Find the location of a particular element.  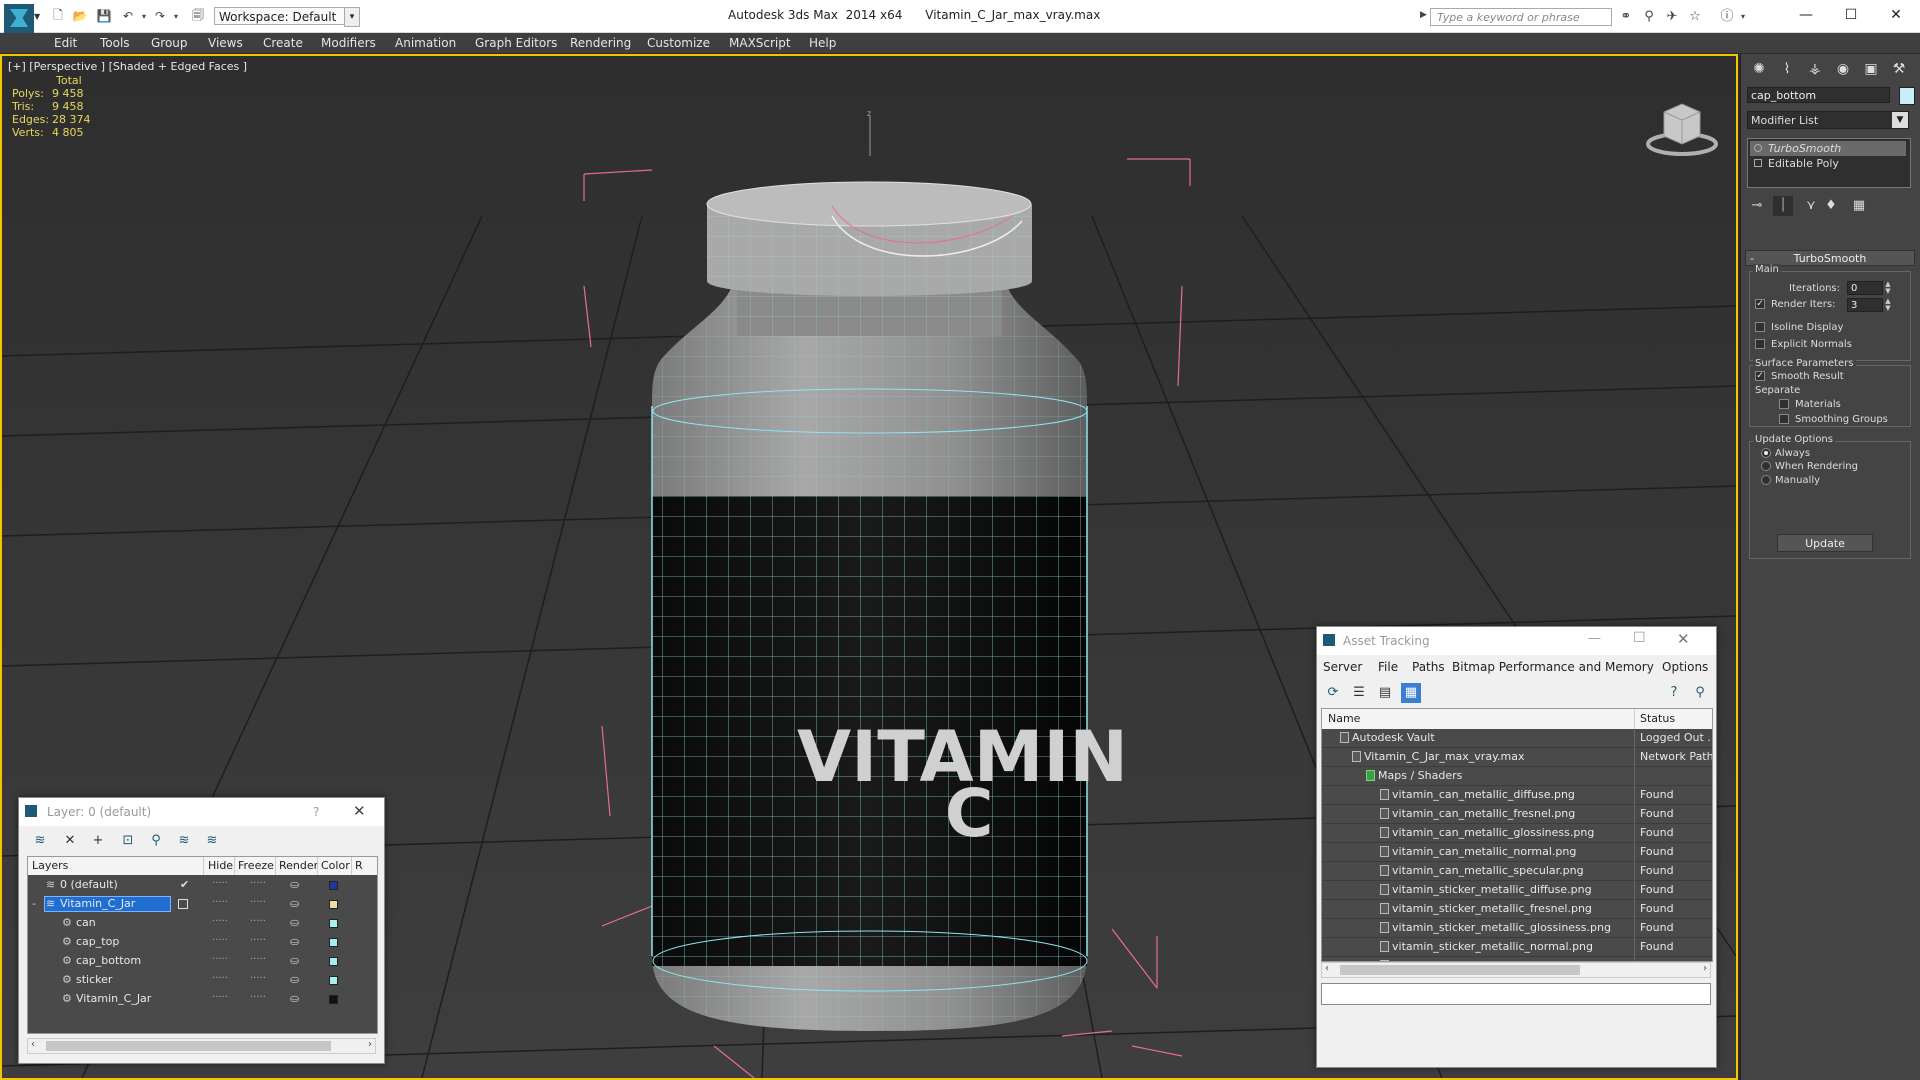

asset-row: Autodesk Vault Logged Out .. is located at coordinates (1517, 738).